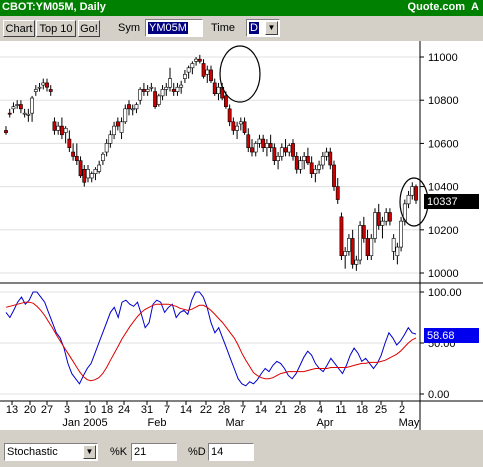  What do you see at coordinates (263, 28) in the screenshot?
I see `time-select: D ▼` at bounding box center [263, 28].